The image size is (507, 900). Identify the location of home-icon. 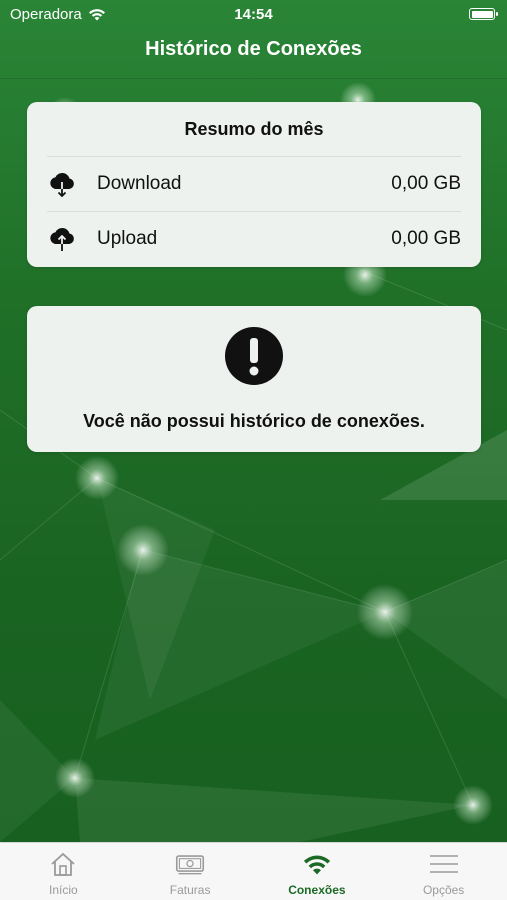
(63, 864).